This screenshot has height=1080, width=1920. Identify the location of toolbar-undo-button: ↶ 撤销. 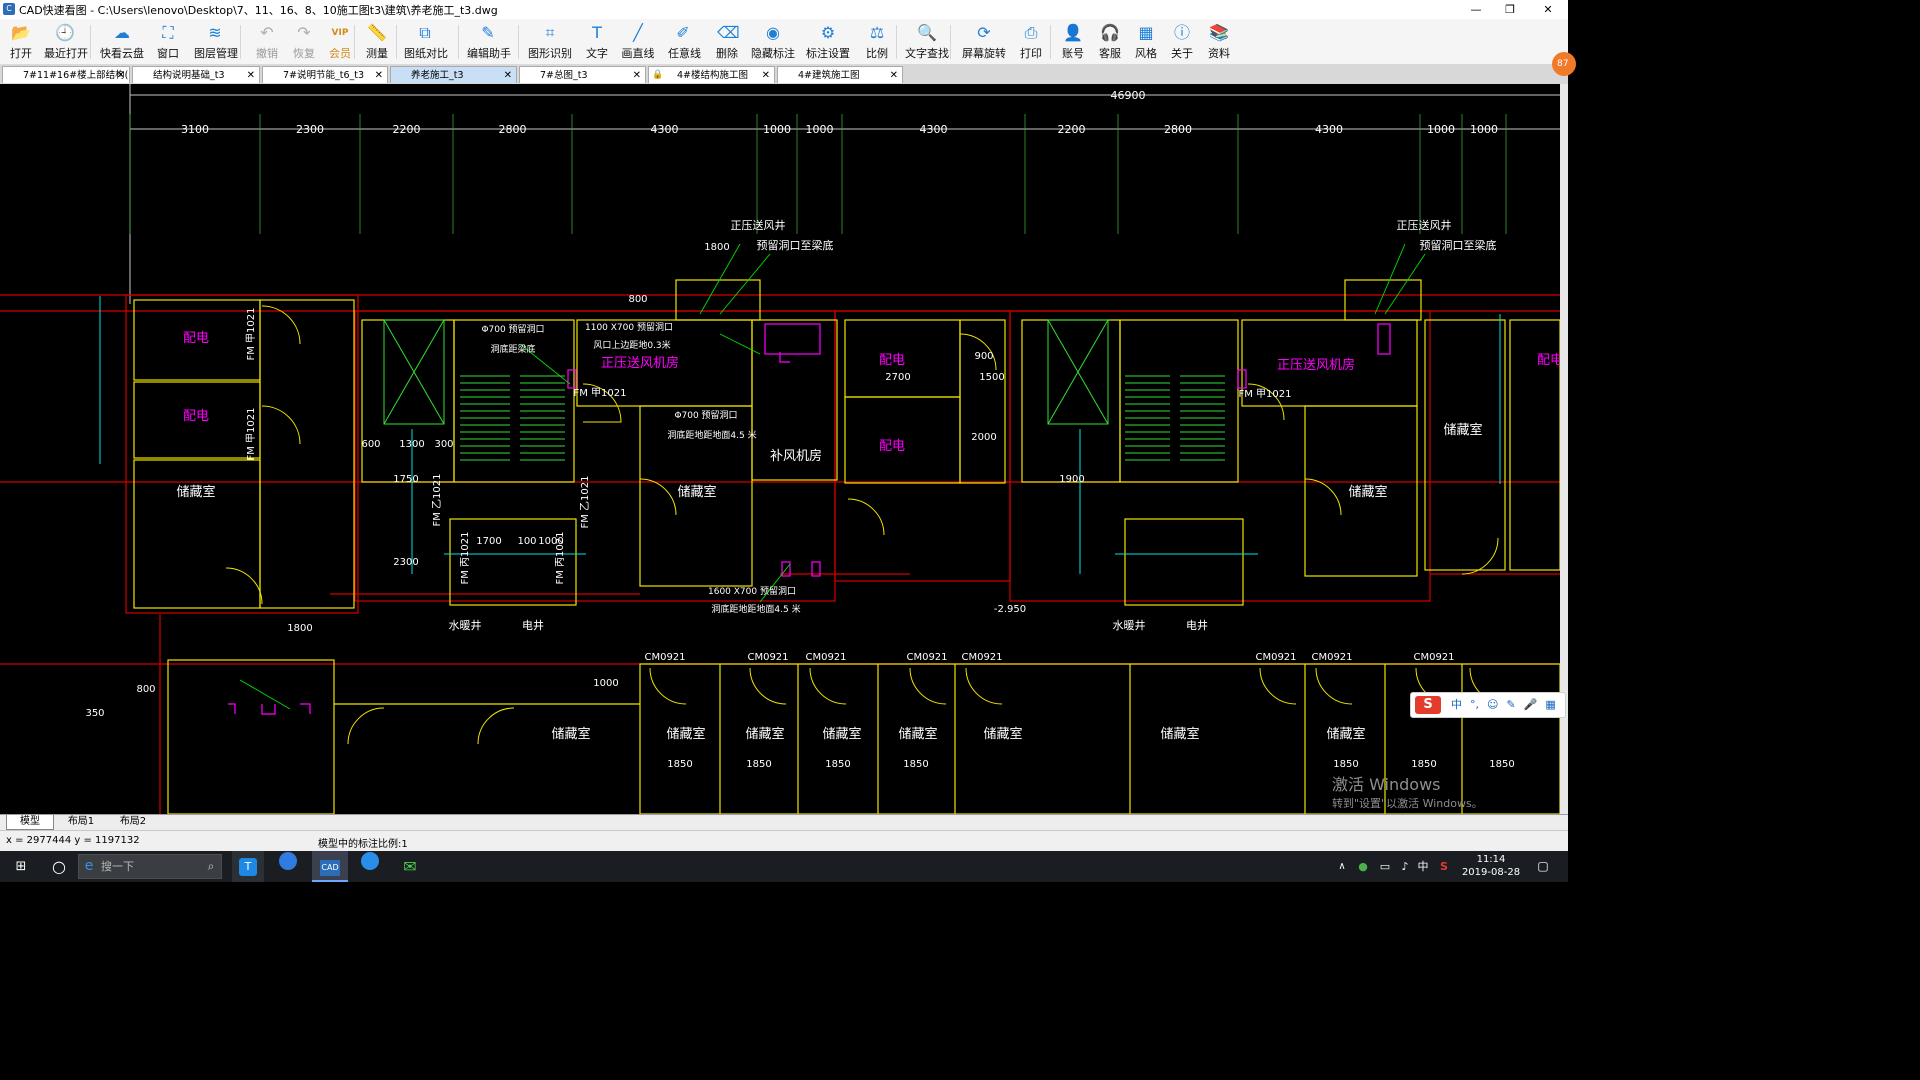
(267, 41).